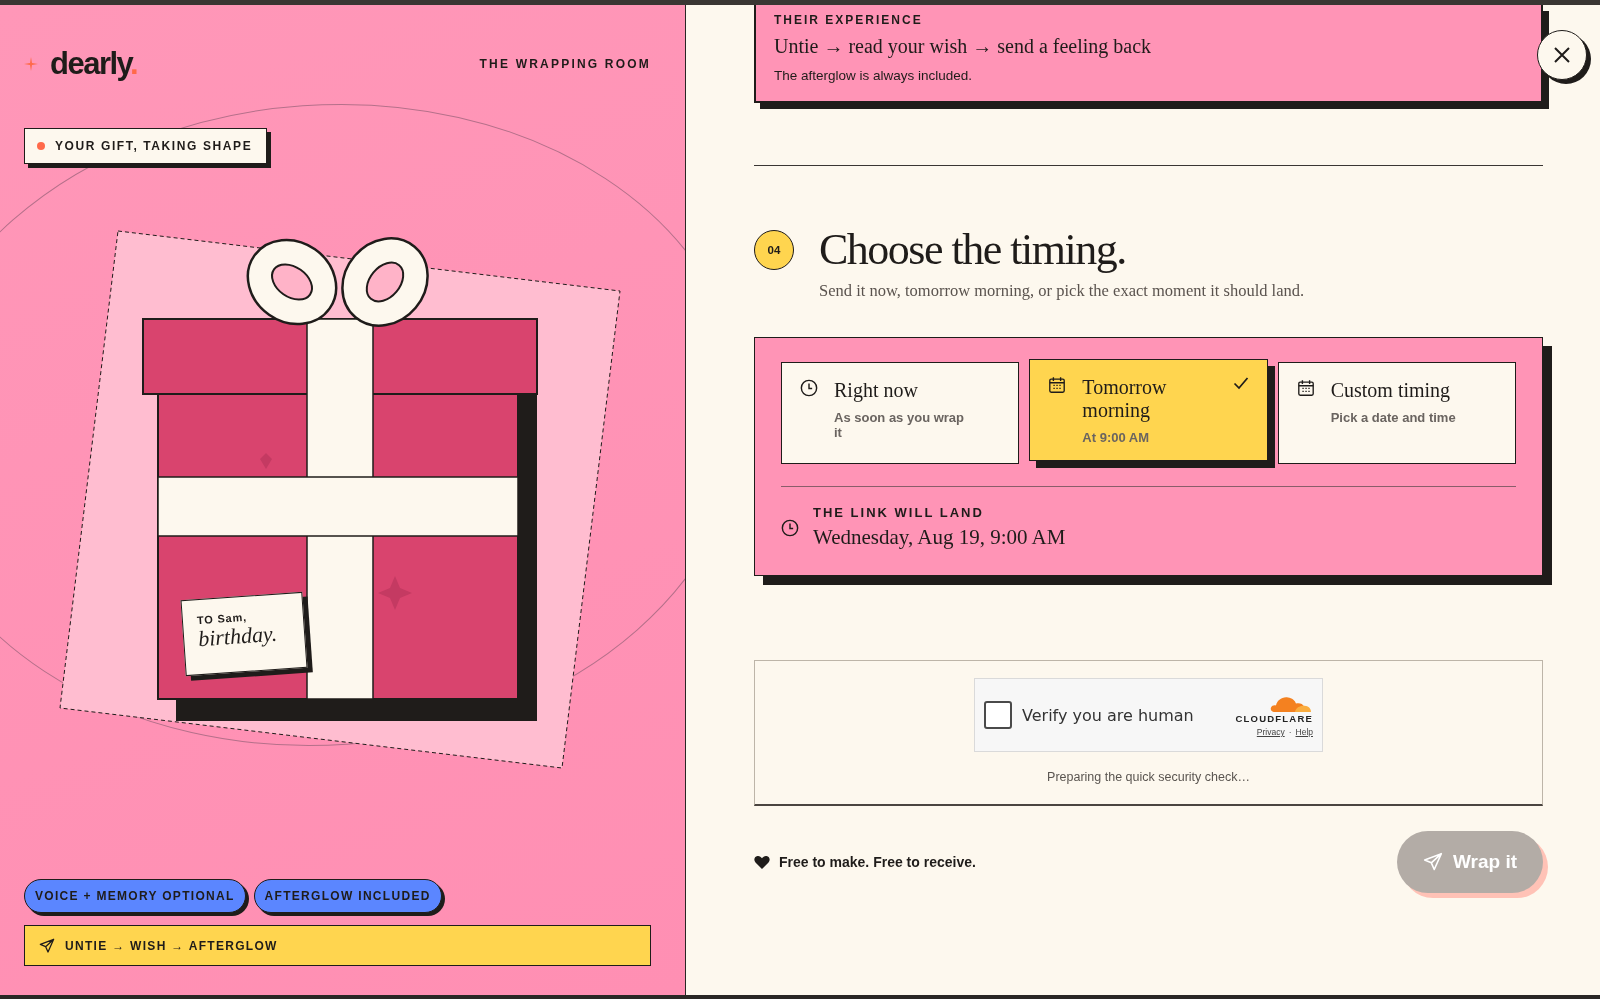 Image resolution: width=1600 pixels, height=999 pixels. Describe the element at coordinates (877, 862) in the screenshot. I see `footer-note: Free to make. Free to receive.` at that location.